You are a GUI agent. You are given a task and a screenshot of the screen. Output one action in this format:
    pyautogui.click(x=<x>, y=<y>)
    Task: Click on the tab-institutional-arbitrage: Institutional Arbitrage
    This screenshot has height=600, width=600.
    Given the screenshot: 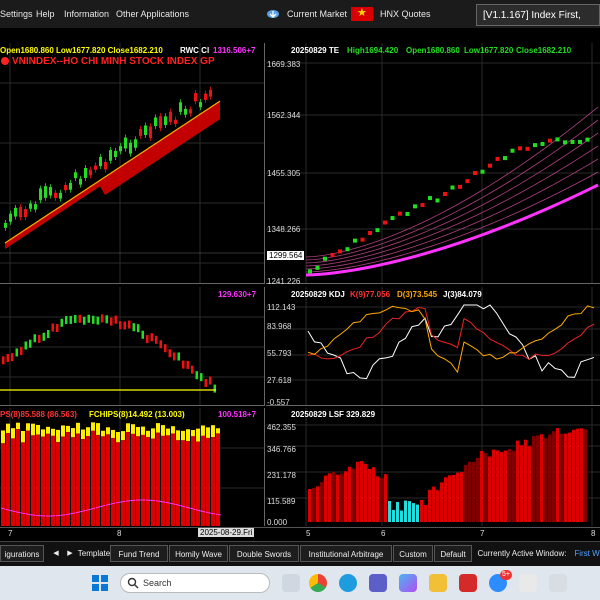 What is the action you would take?
    pyautogui.click(x=346, y=553)
    